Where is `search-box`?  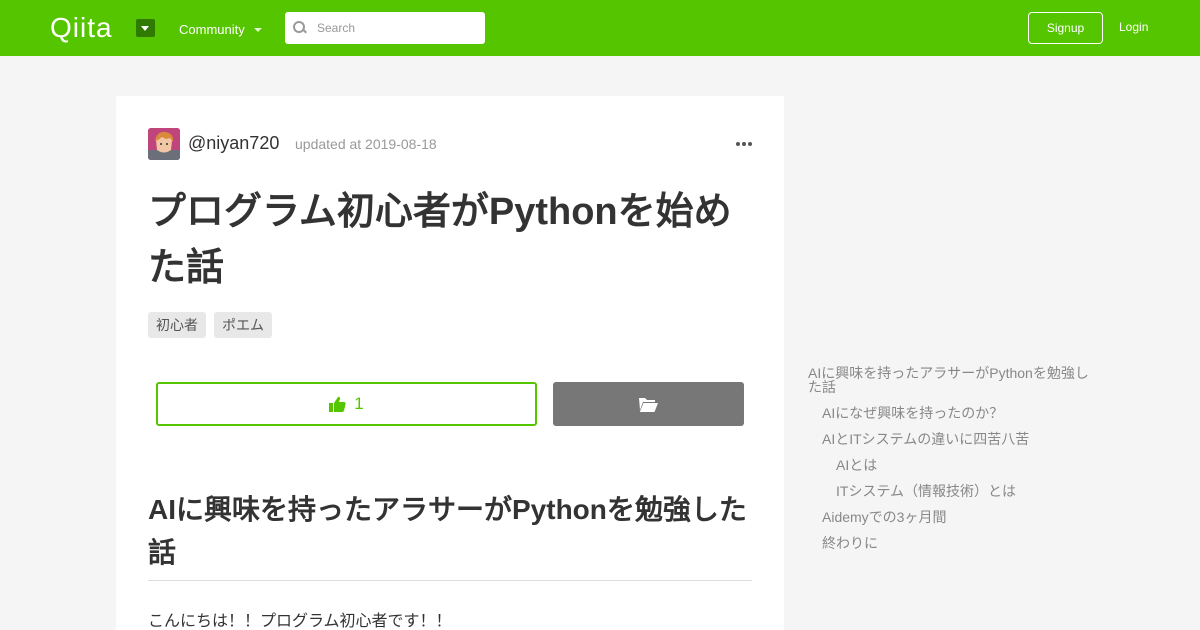 search-box is located at coordinates (385, 28).